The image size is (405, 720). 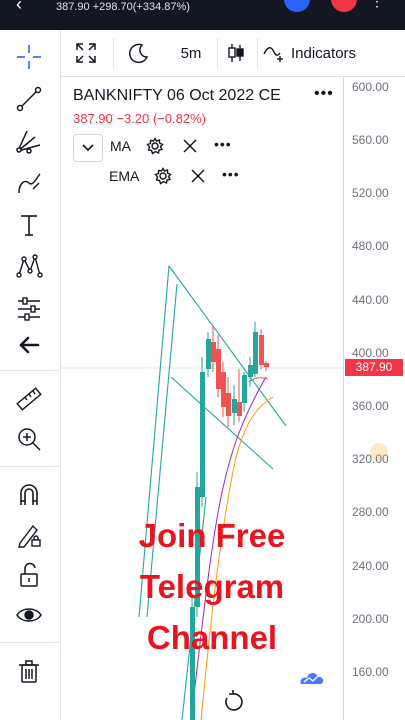 I want to click on symbol-title: BANKNIFTY 06 Oct 2022 CE, so click(x=177, y=96).